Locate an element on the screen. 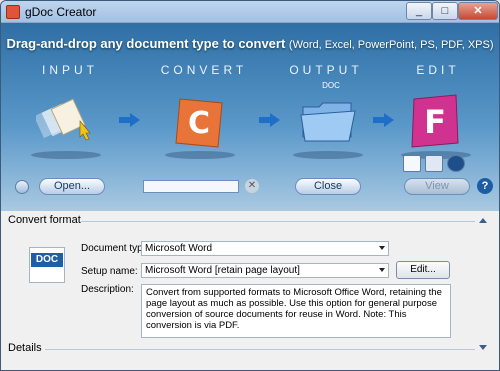 The image size is (500, 371). convert-icon: C is located at coordinates (199, 123).